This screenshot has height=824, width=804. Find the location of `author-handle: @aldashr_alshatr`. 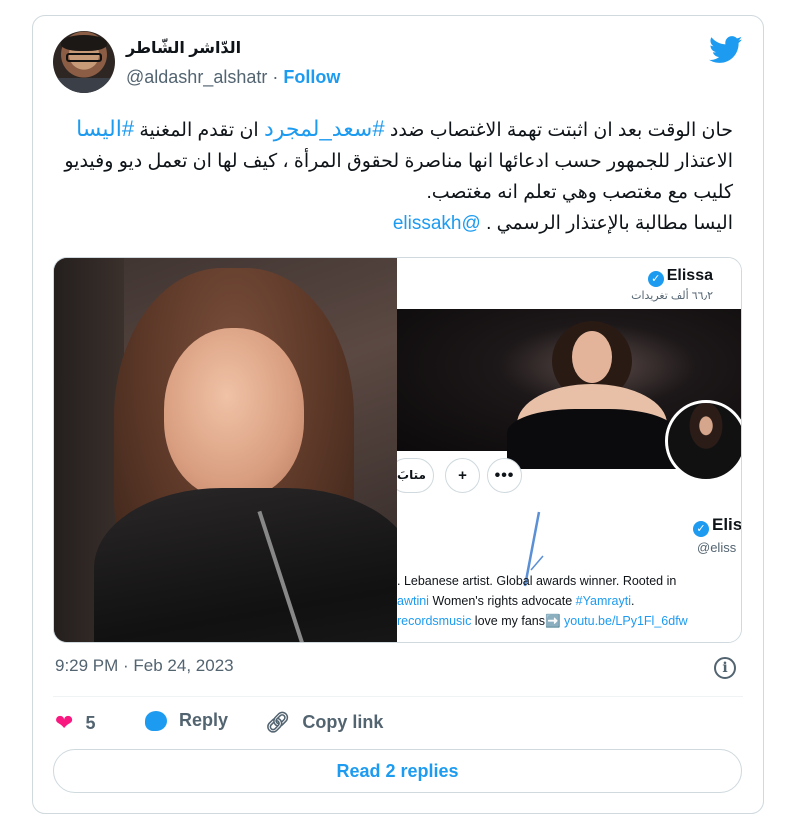

author-handle: @aldashr_alshatr is located at coordinates (196, 77).